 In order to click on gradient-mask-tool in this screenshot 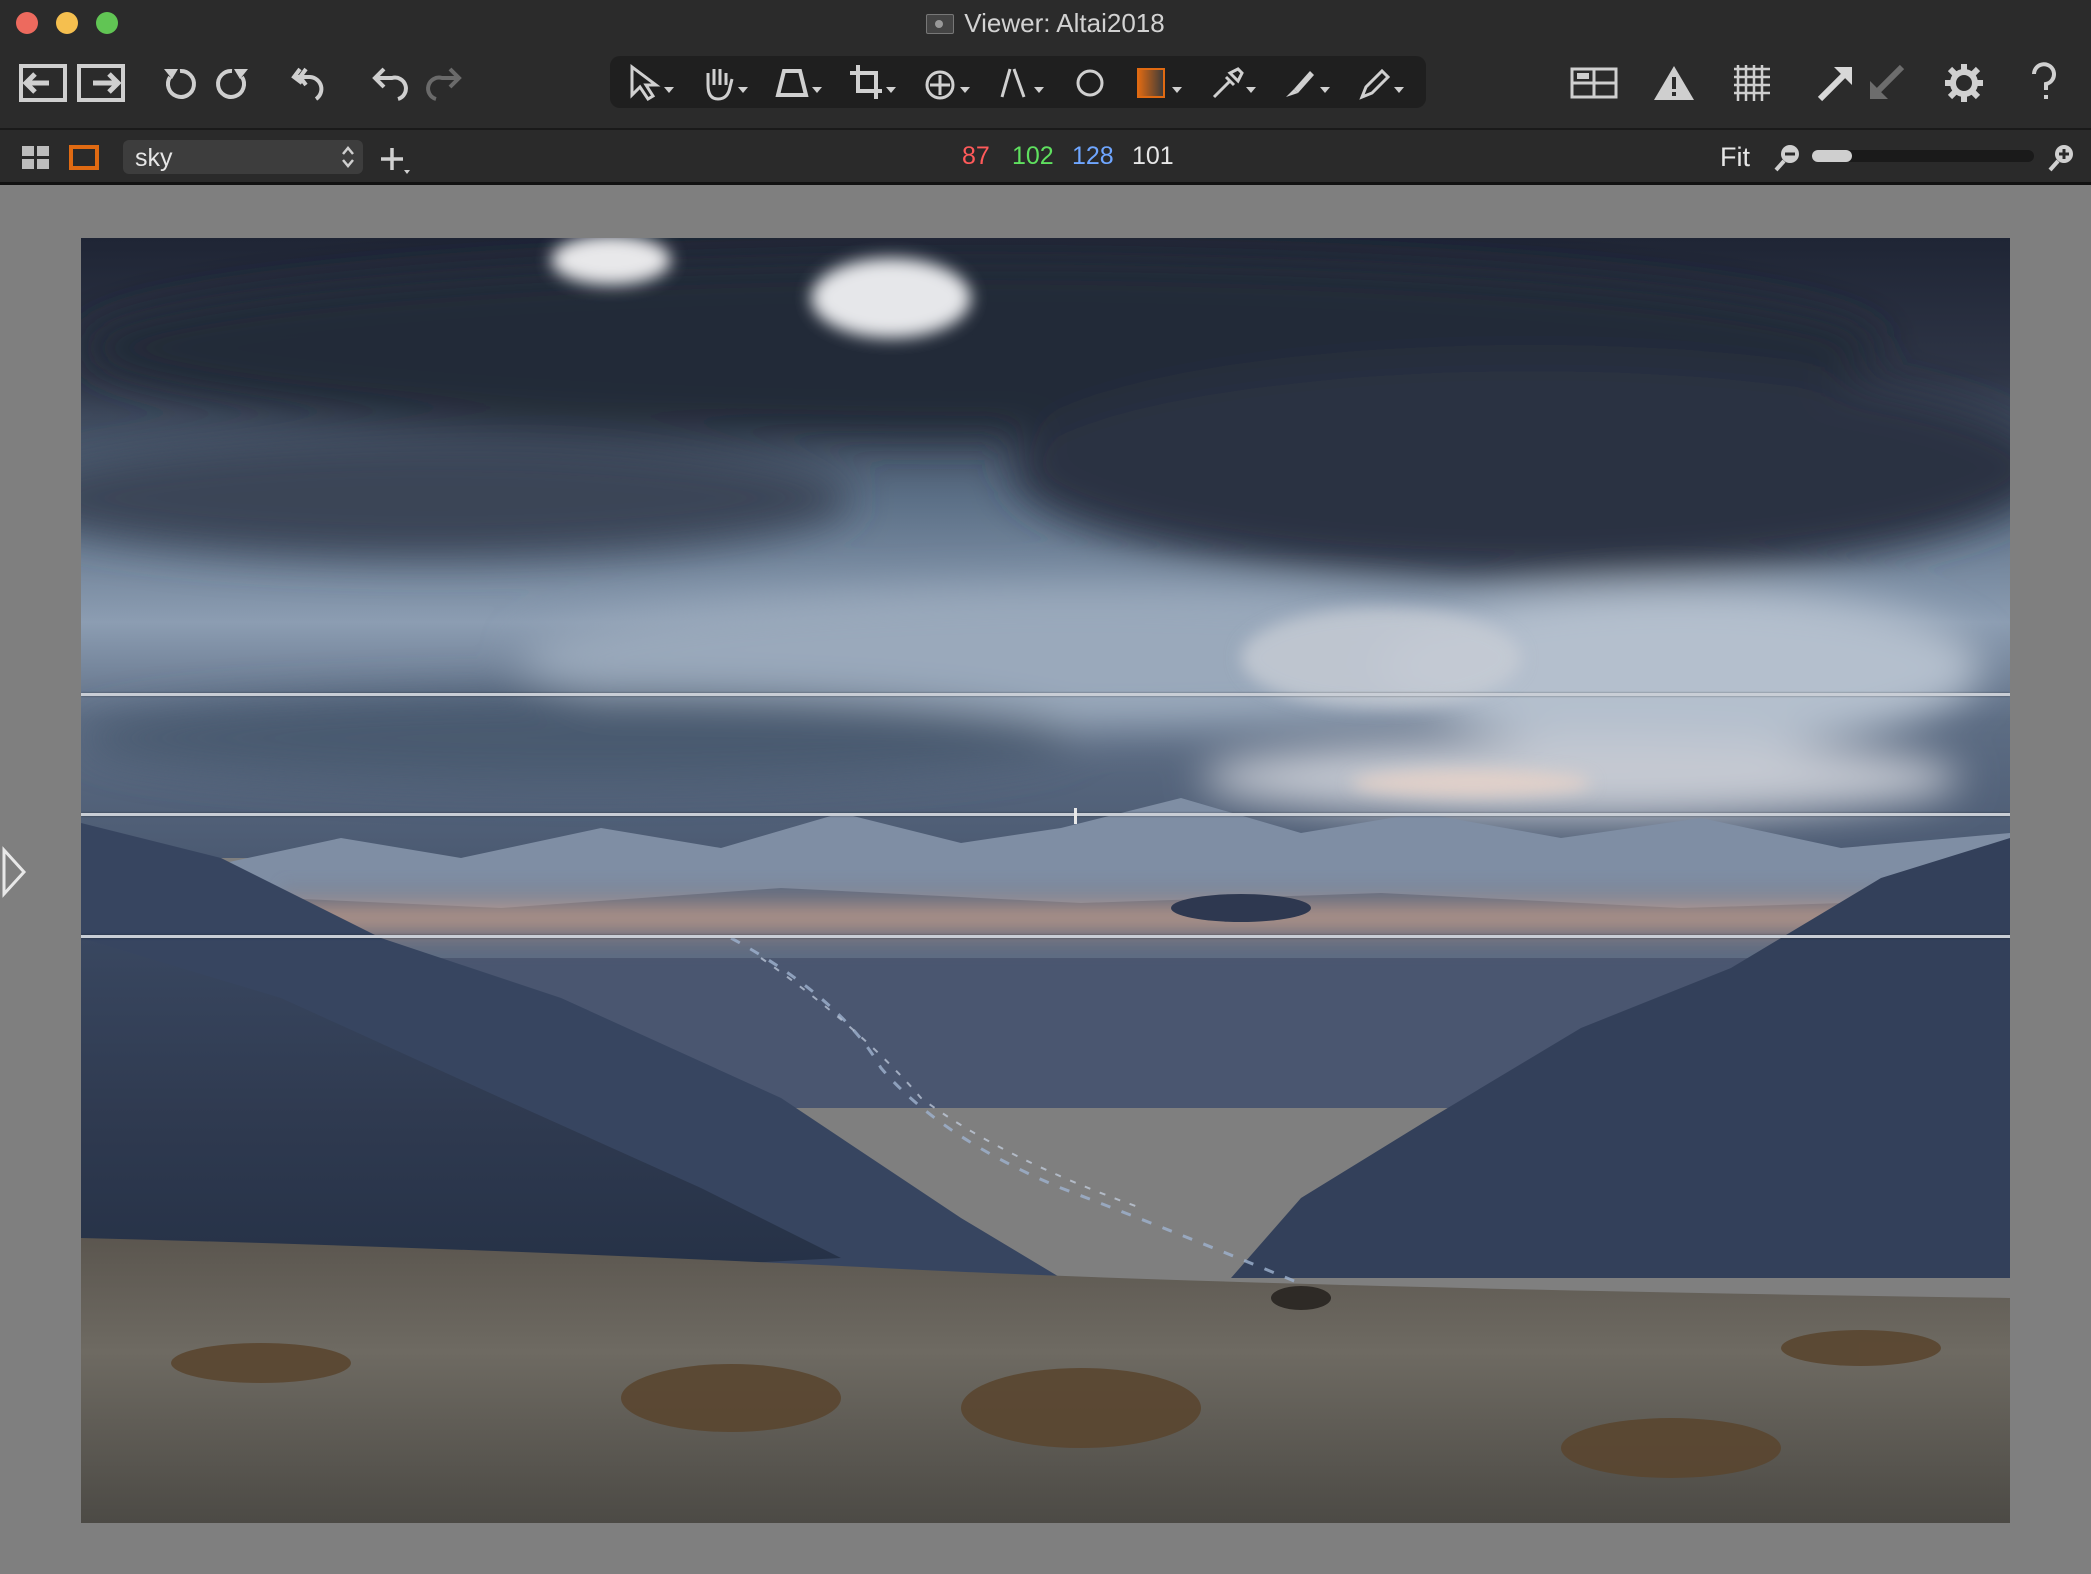, I will do `click(1160, 83)`.